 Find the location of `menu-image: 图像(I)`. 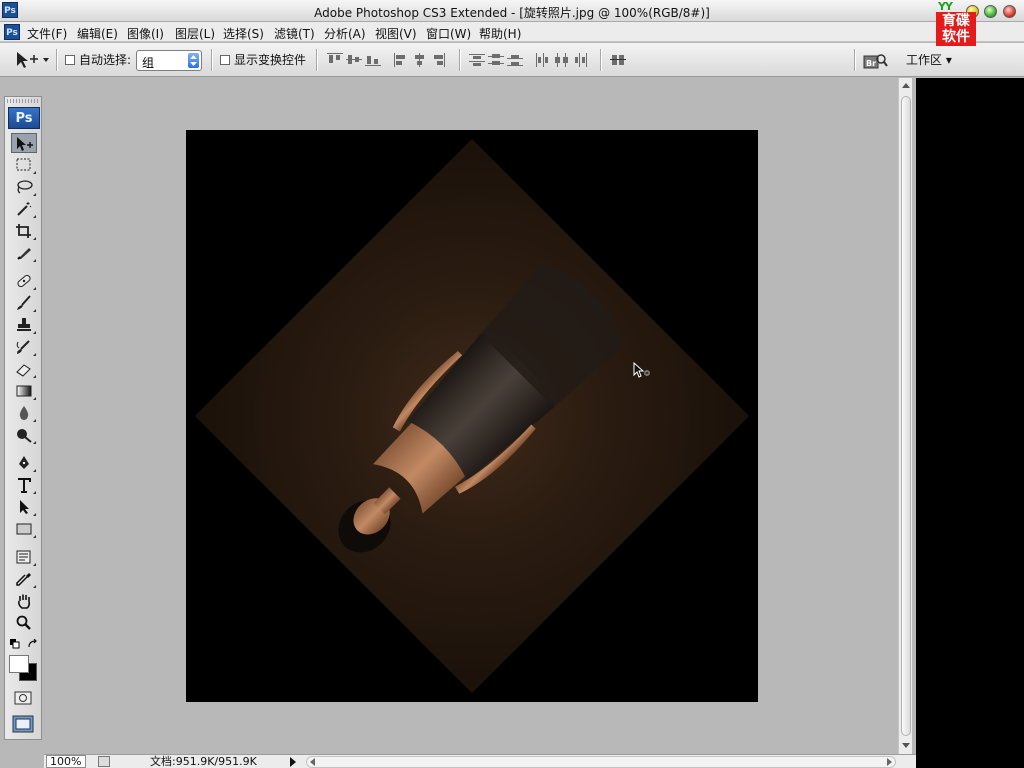

menu-image: 图像(I) is located at coordinates (145, 33).